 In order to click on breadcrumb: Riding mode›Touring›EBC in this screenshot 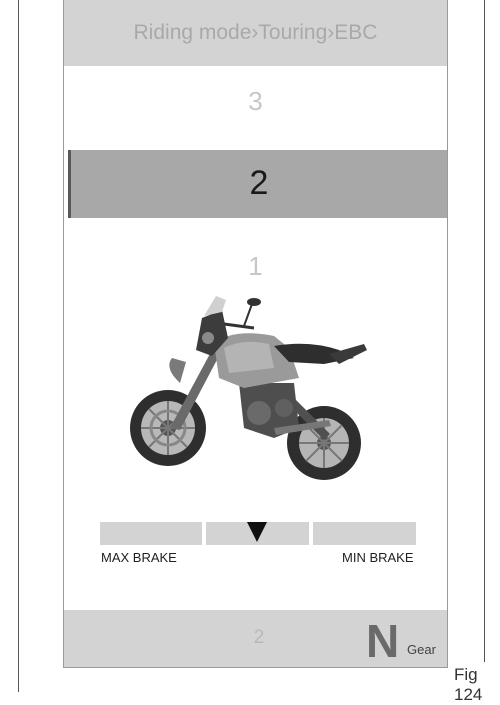, I will do `click(255, 32)`.